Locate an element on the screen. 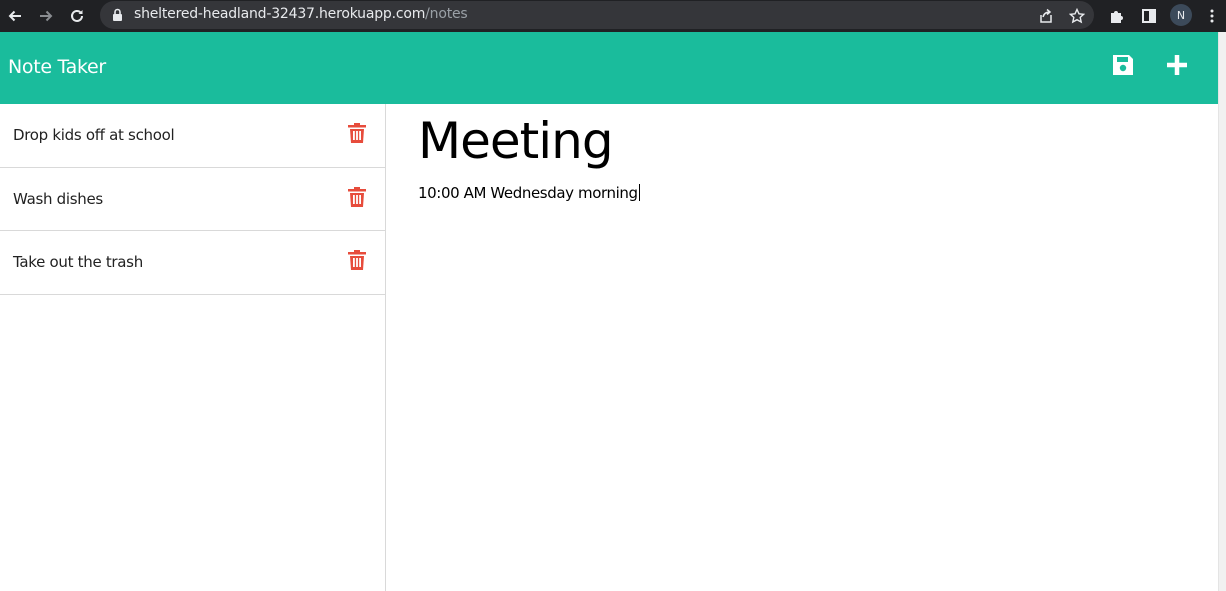 This screenshot has width=1226, height=591. note-text-area: 10:00 AM Wednesday morning is located at coordinates (529, 193).